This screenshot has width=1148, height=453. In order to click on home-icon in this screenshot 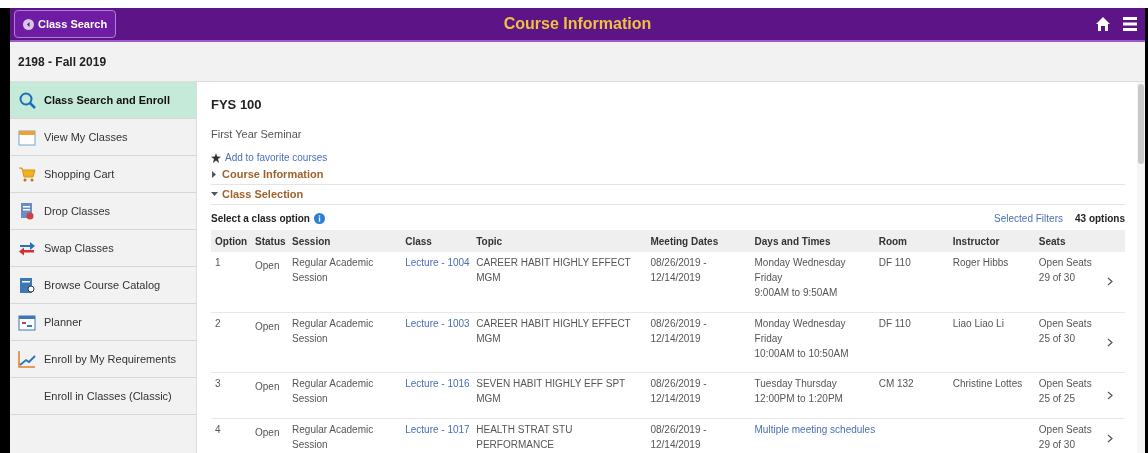, I will do `click(1103, 24)`.